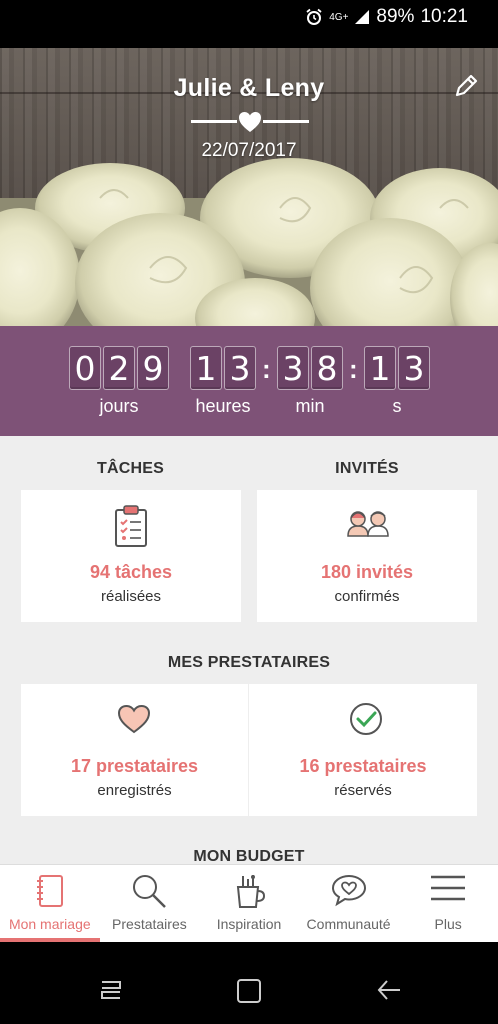  I want to click on nav-label: Communauté, so click(348, 924).